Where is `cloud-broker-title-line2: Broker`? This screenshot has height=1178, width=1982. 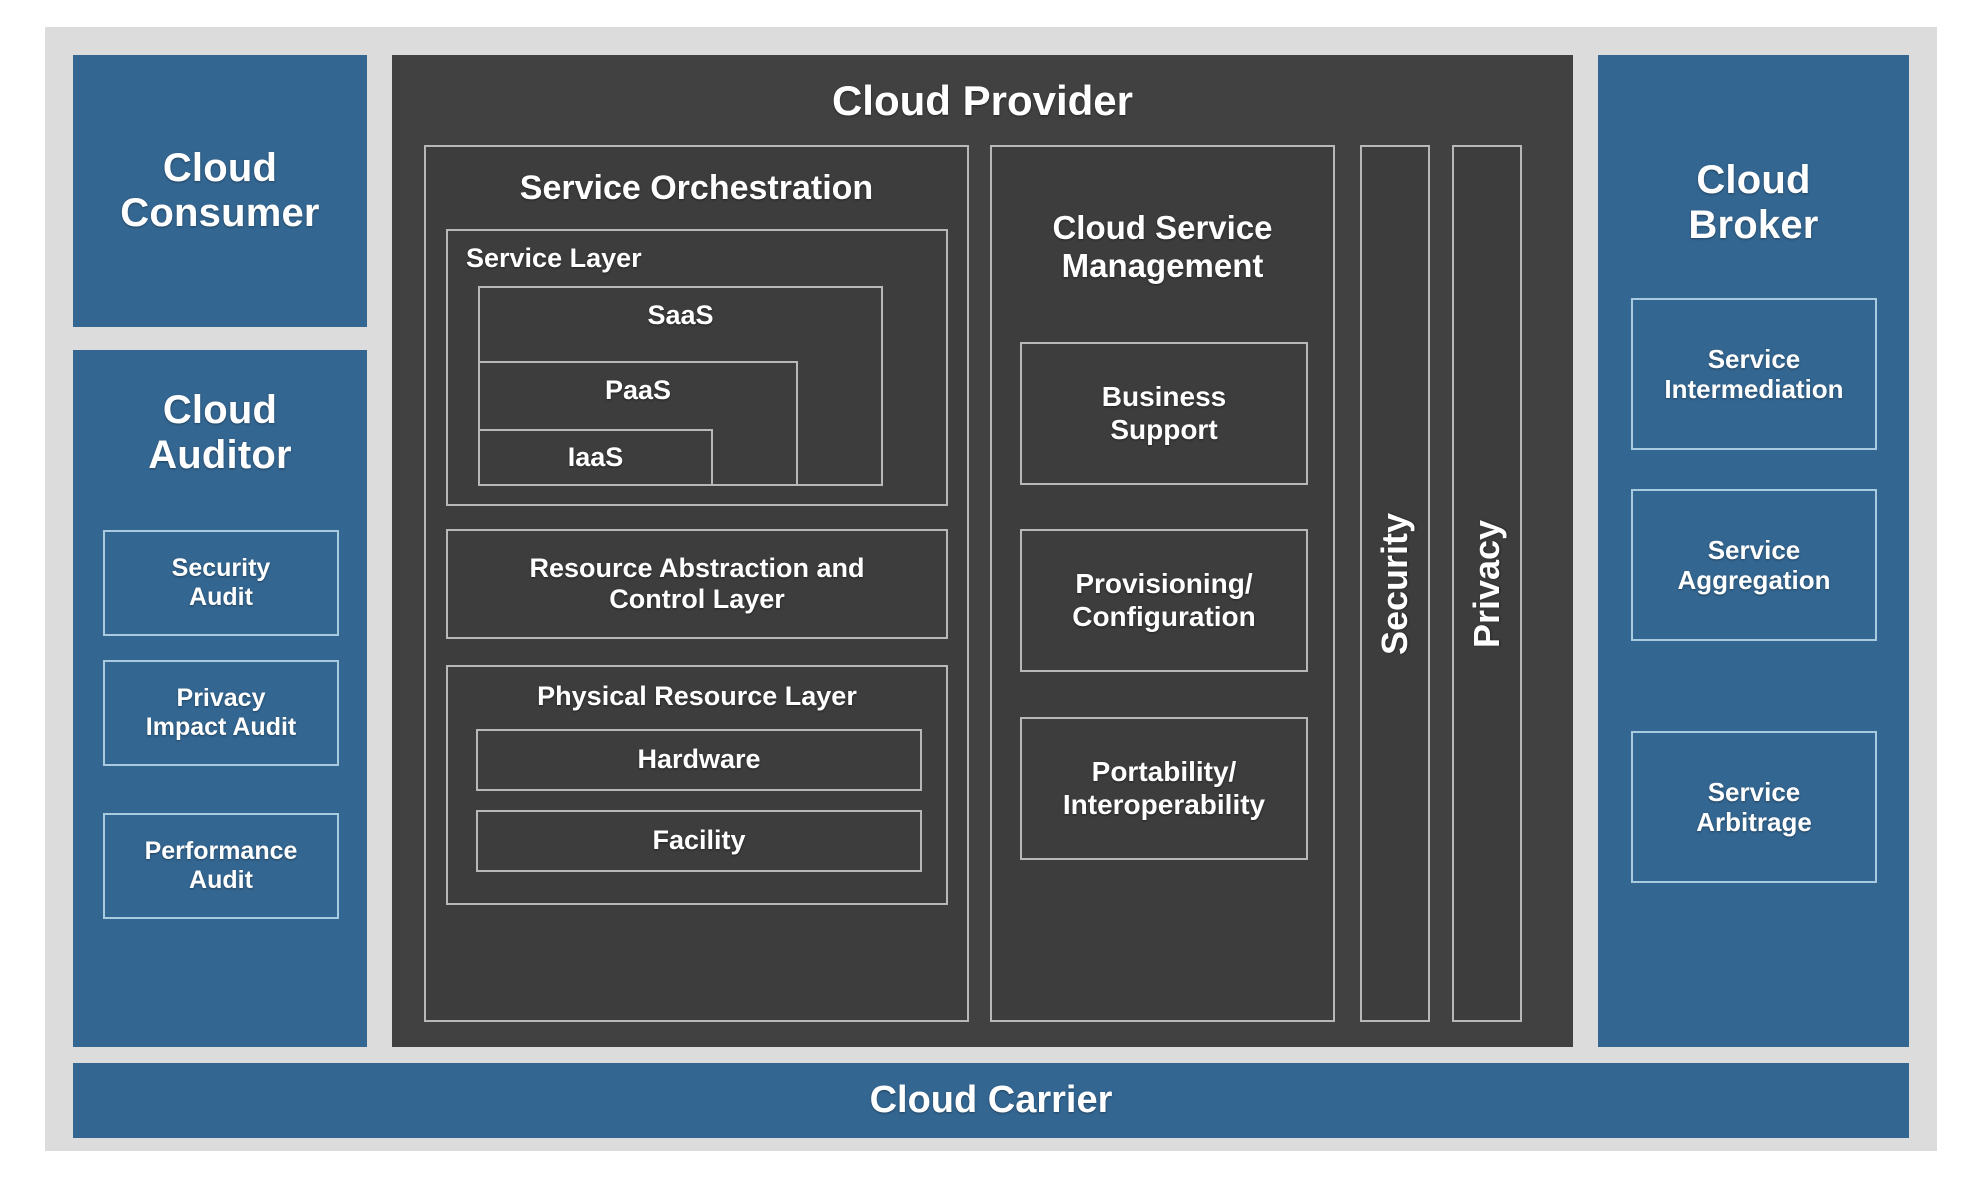
cloud-broker-title-line2: Broker is located at coordinates (1753, 224).